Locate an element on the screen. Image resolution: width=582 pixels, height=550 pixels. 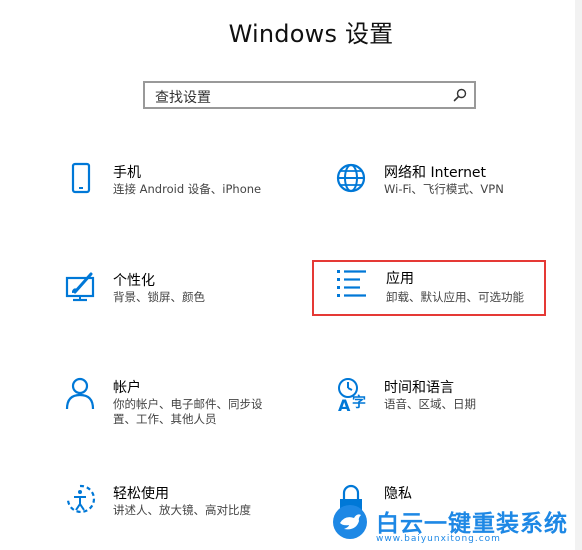
search-placeholder: 查找设置 is located at coordinates (183, 98).